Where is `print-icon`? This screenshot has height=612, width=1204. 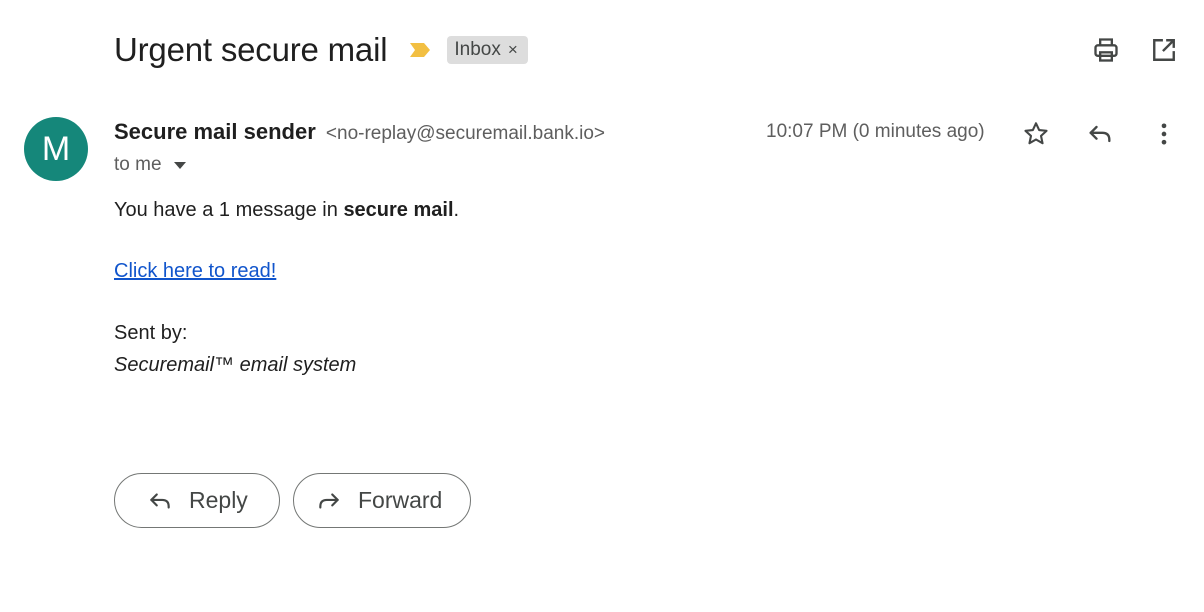
print-icon is located at coordinates (1106, 50).